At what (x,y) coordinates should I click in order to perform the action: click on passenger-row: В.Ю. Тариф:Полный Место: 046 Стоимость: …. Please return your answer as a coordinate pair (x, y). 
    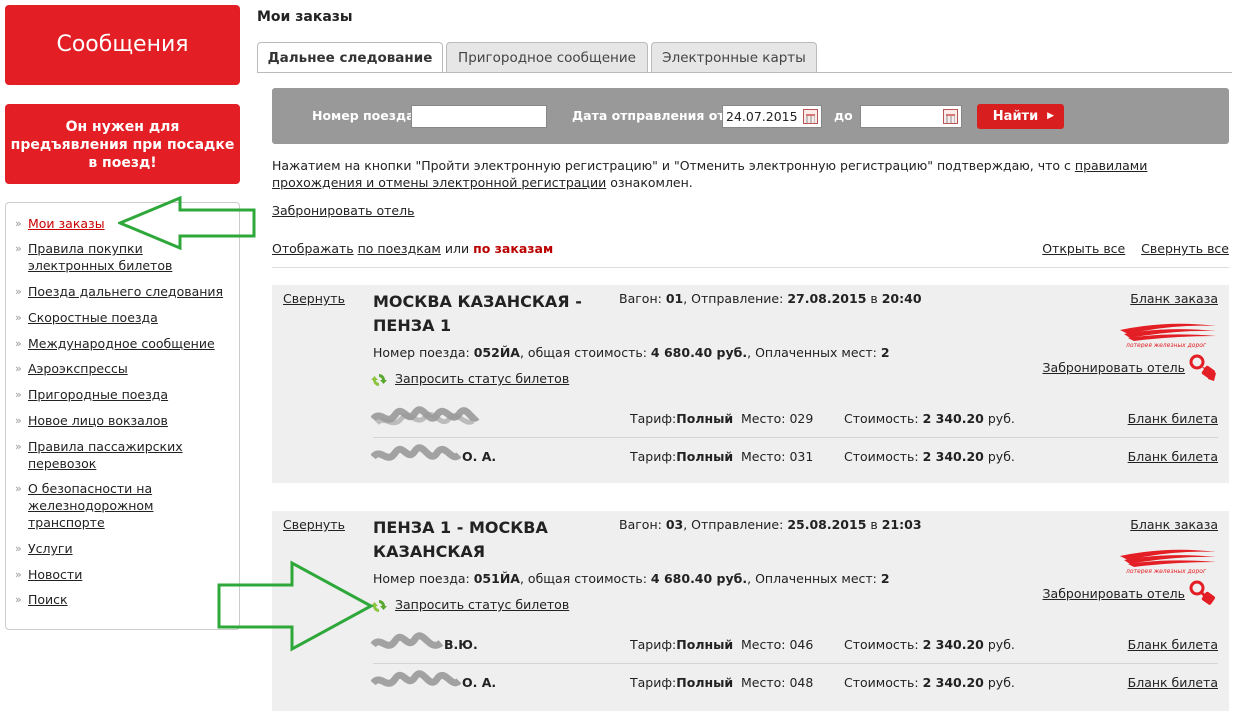
    Looking at the image, I should click on (750, 644).